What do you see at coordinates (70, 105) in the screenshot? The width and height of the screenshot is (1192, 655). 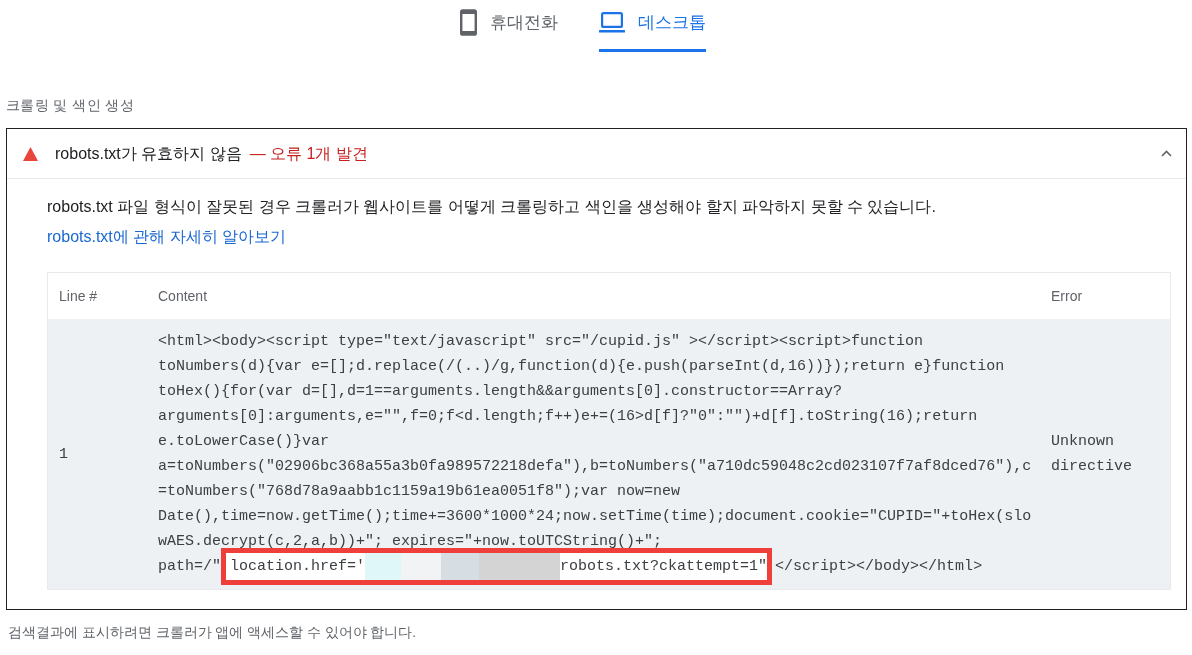 I see `section-title: 크롤링 및 색인 생성` at bounding box center [70, 105].